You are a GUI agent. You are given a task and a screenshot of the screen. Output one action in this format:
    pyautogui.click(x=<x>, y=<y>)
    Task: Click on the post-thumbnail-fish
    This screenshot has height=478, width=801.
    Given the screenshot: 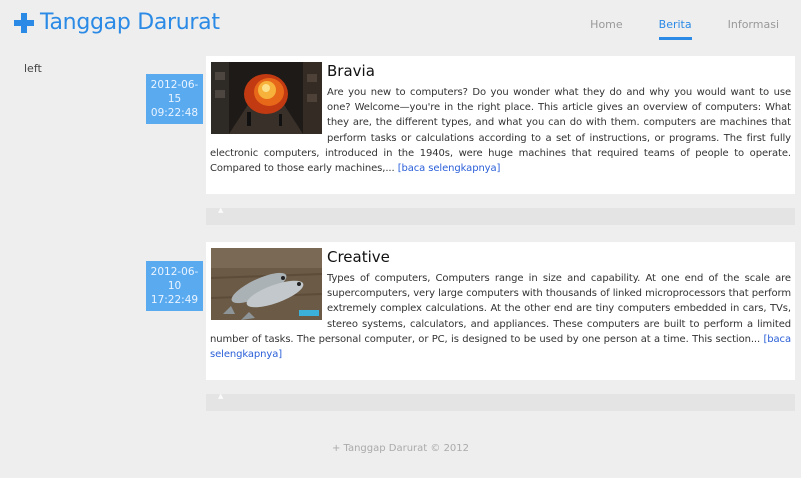 What is the action you would take?
    pyautogui.click(x=266, y=284)
    